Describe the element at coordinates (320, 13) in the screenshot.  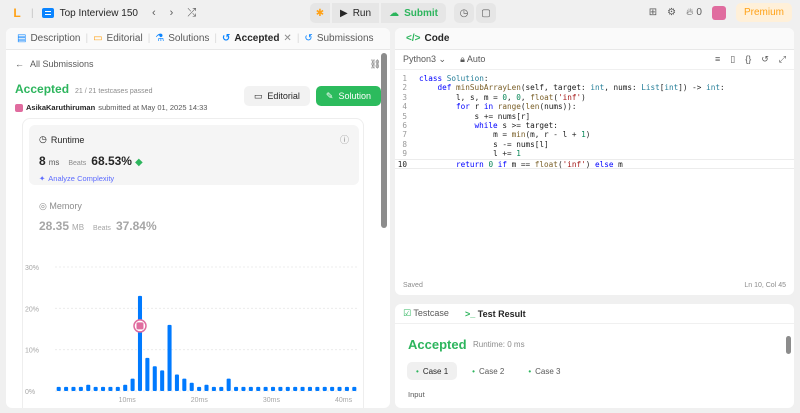
I see `debug-bug-icon: ✱` at that location.